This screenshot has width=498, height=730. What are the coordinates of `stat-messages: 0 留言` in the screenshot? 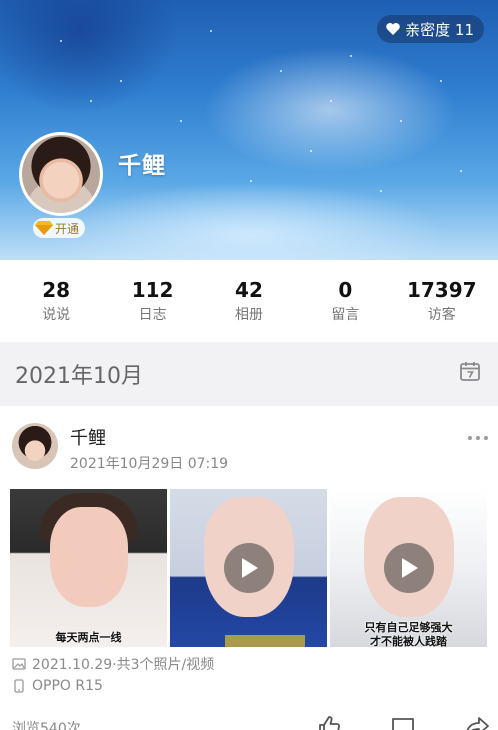 It's located at (345, 301).